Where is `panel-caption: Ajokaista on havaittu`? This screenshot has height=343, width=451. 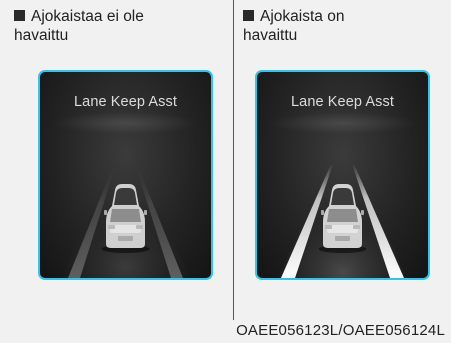 panel-caption: Ajokaista on havaittu is located at coordinates (345, 26).